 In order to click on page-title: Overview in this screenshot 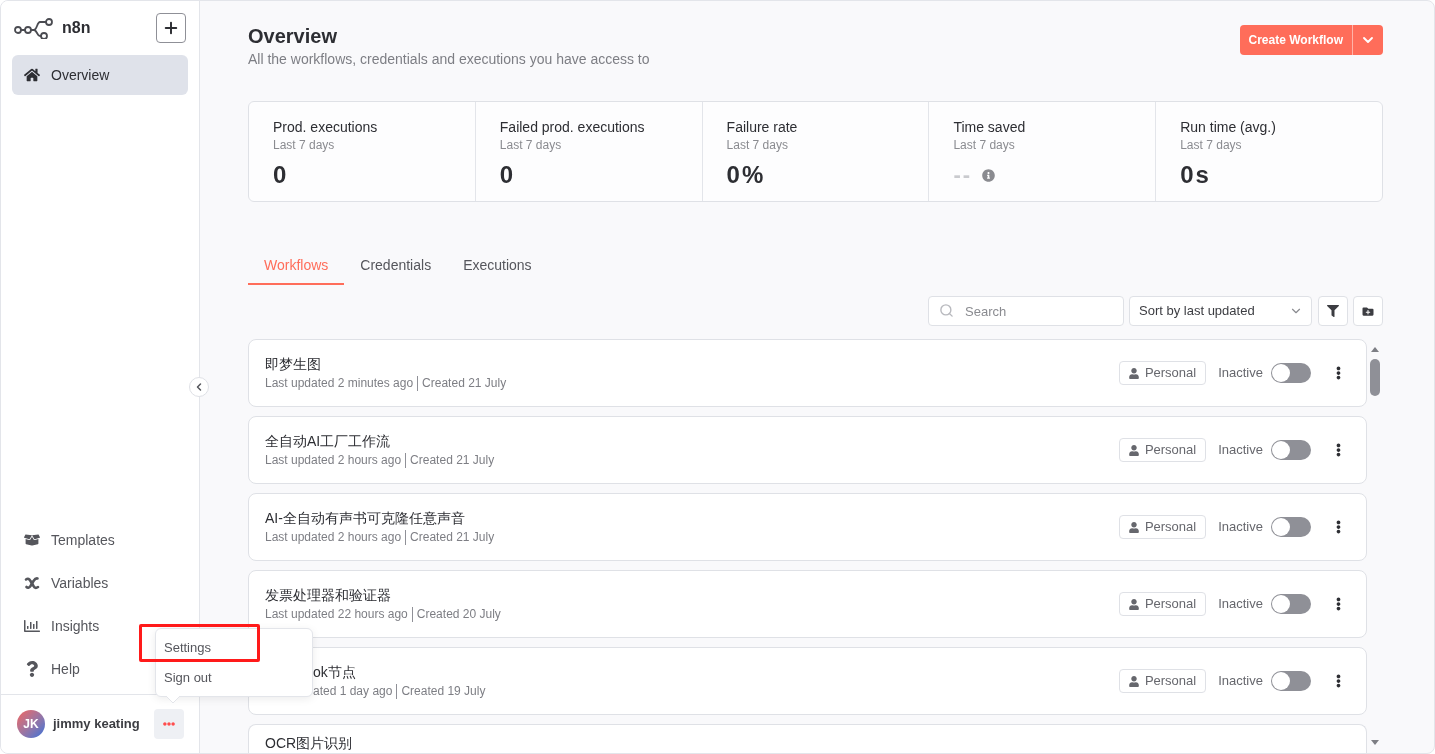, I will do `click(293, 36)`.